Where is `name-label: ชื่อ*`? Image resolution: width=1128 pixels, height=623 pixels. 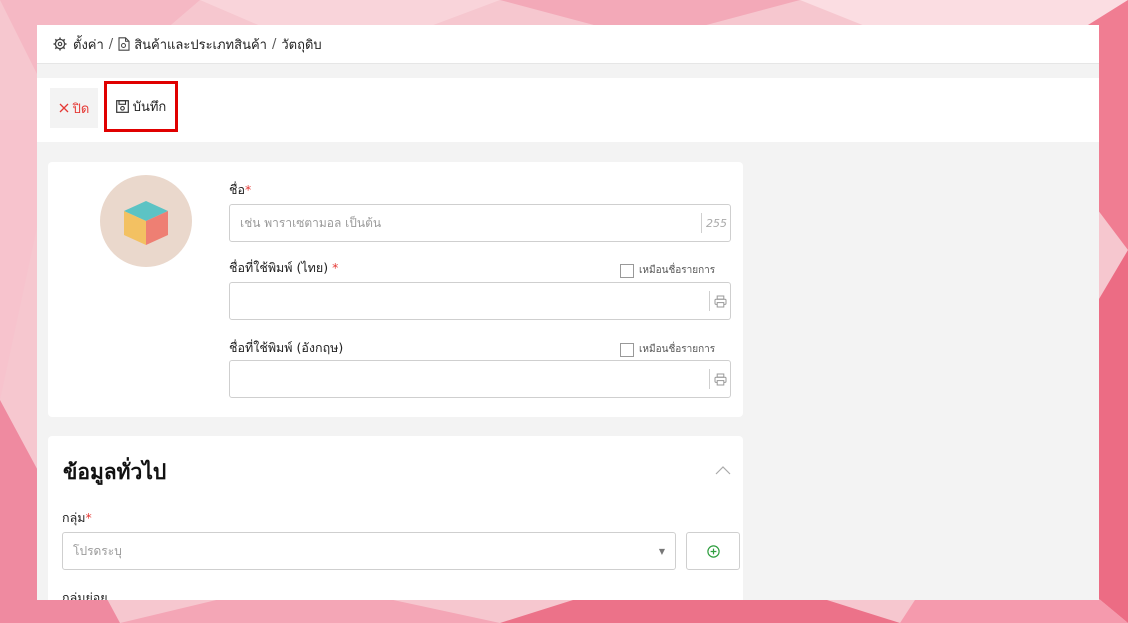
name-label: ชื่อ* is located at coordinates (240, 190).